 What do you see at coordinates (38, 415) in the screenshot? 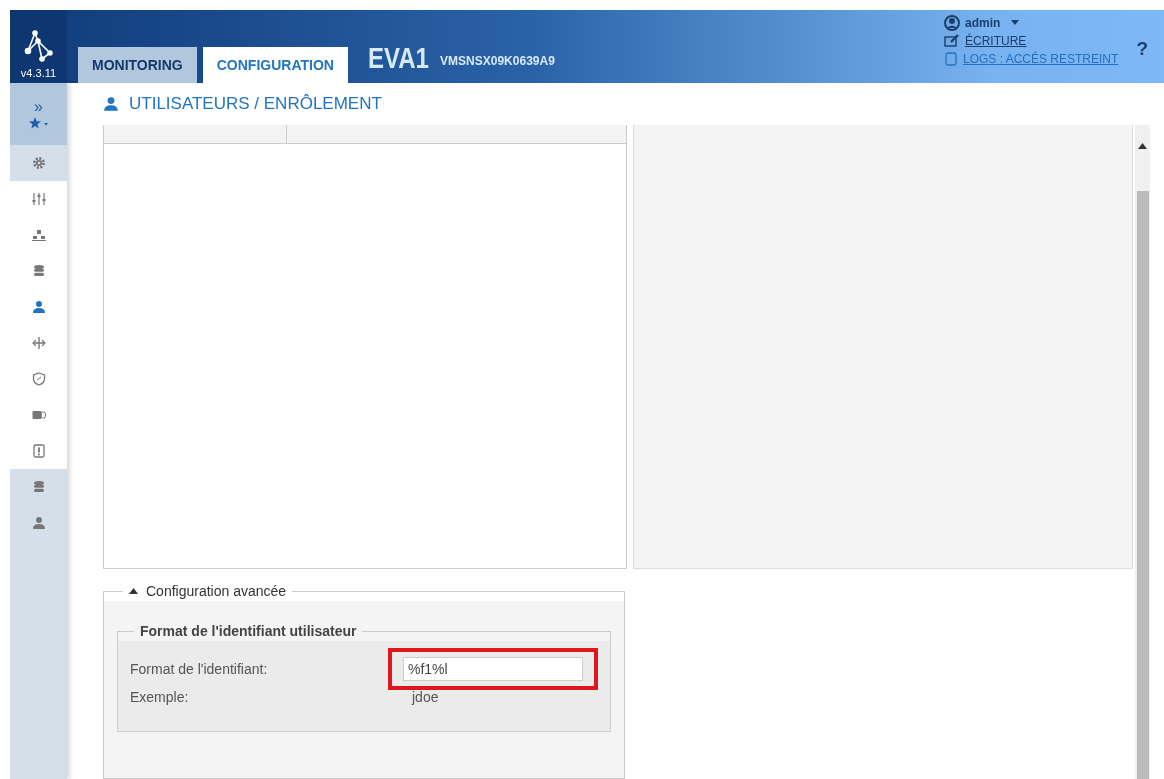
I see `card-icon` at bounding box center [38, 415].